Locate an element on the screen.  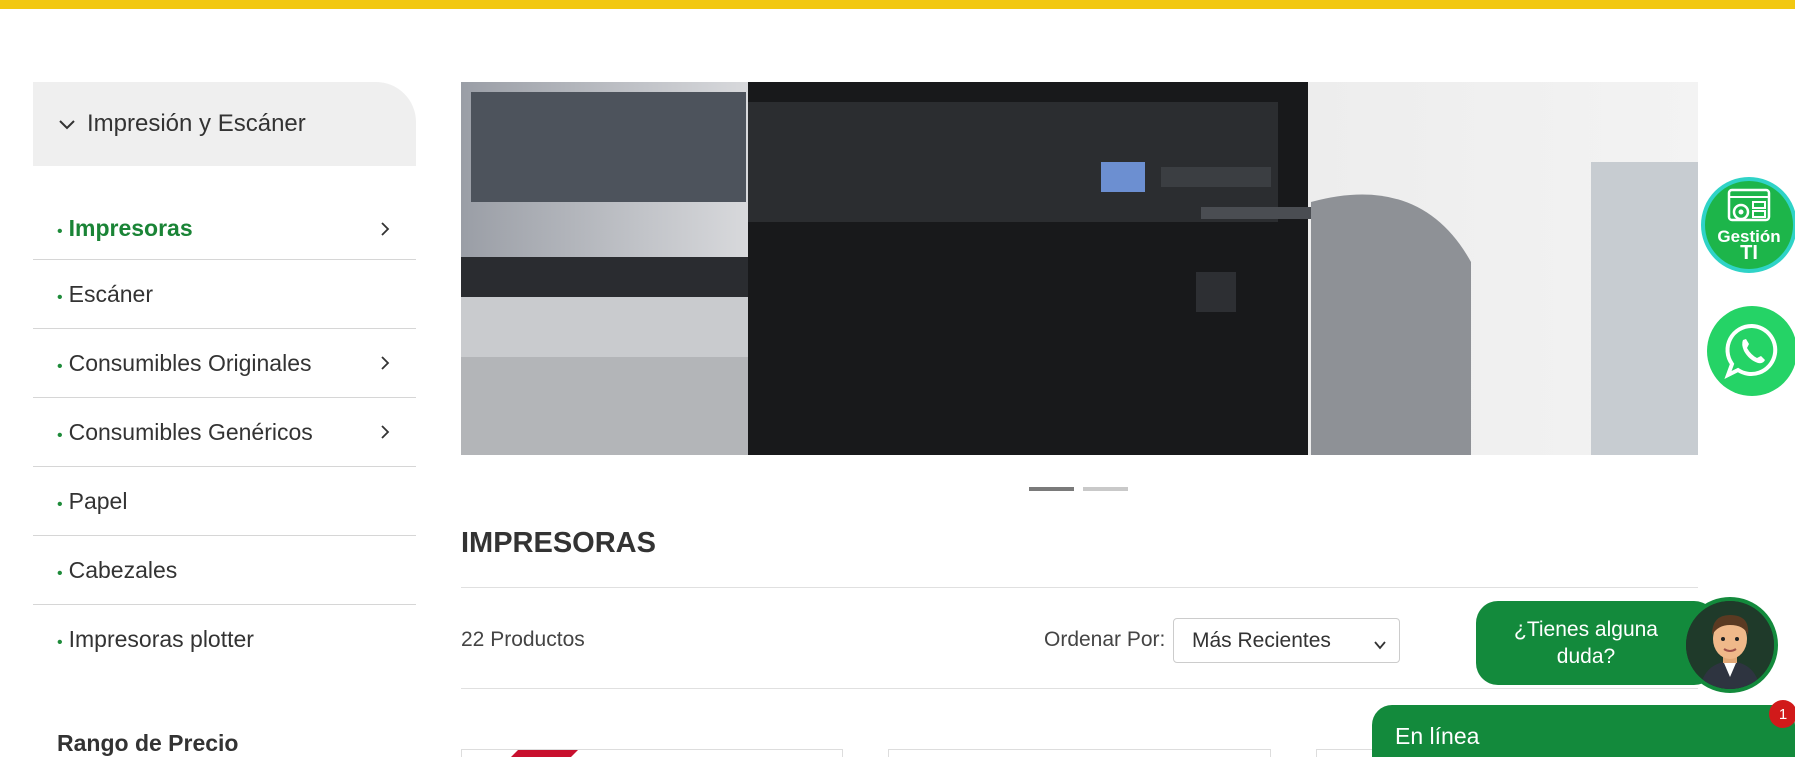
category-item-label: Impresoras is located at coordinates (130, 228).